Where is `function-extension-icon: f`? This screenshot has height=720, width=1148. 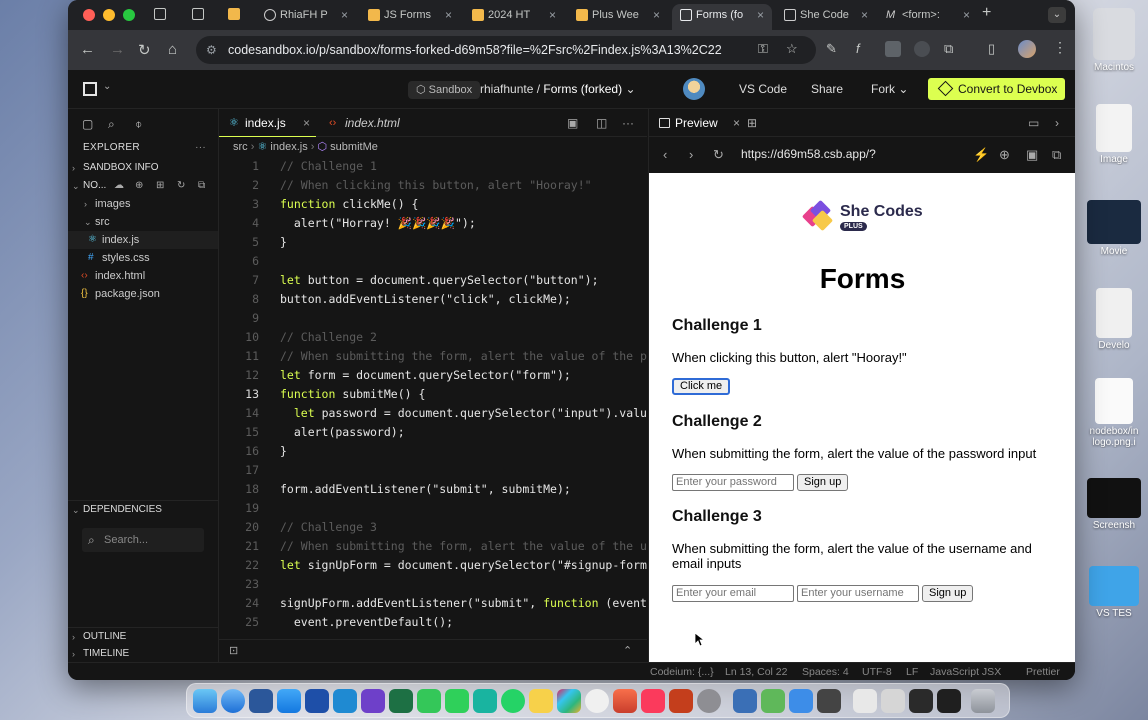 function-extension-icon: f is located at coordinates (858, 48).